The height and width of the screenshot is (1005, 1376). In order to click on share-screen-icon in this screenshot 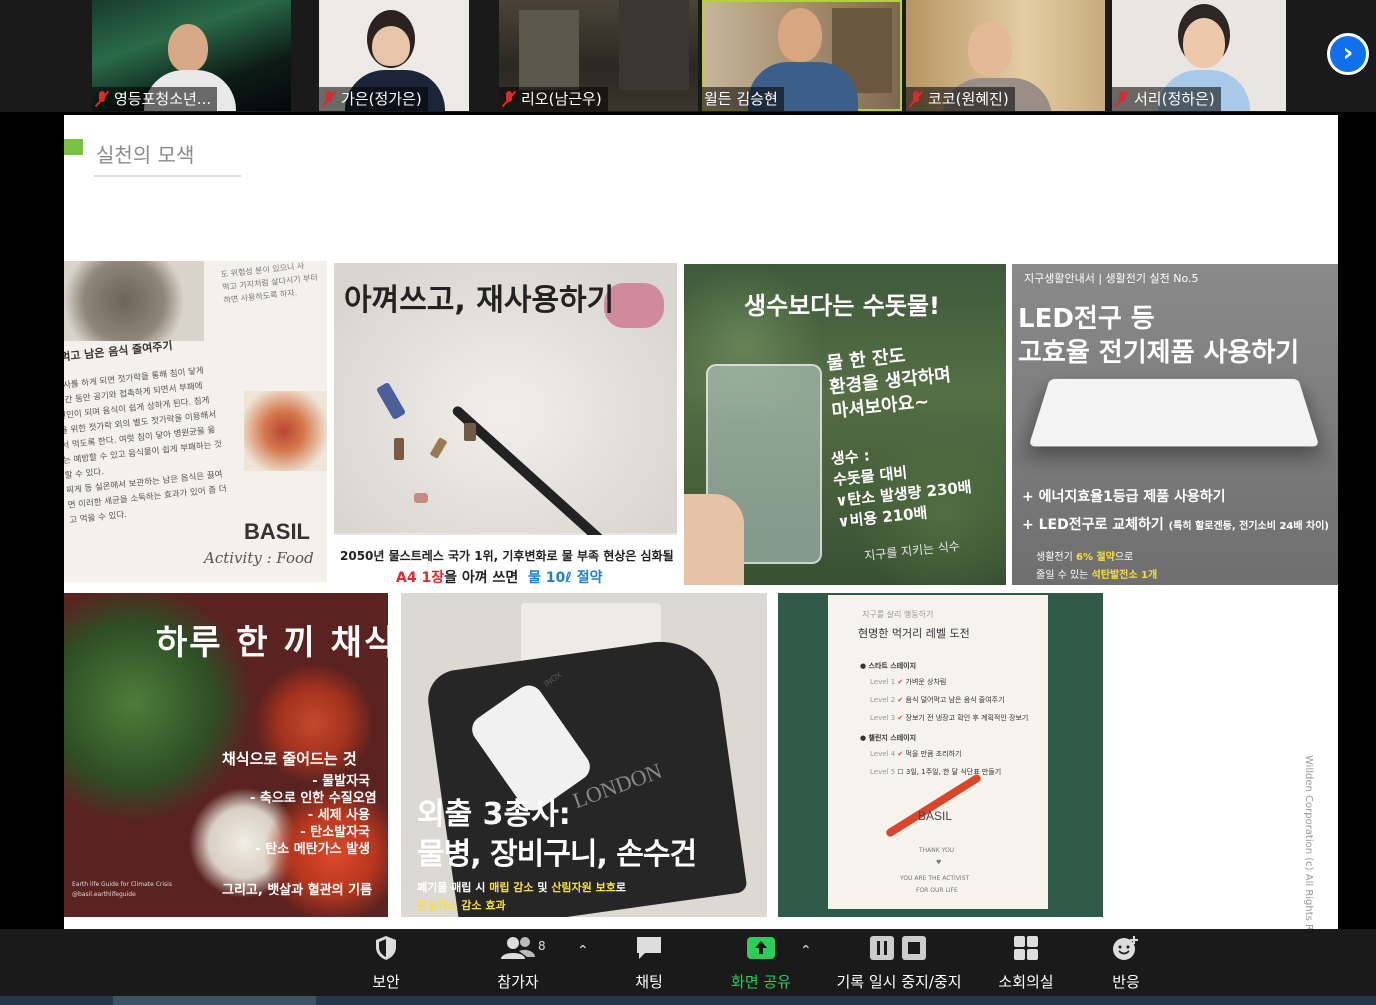, I will do `click(761, 948)`.